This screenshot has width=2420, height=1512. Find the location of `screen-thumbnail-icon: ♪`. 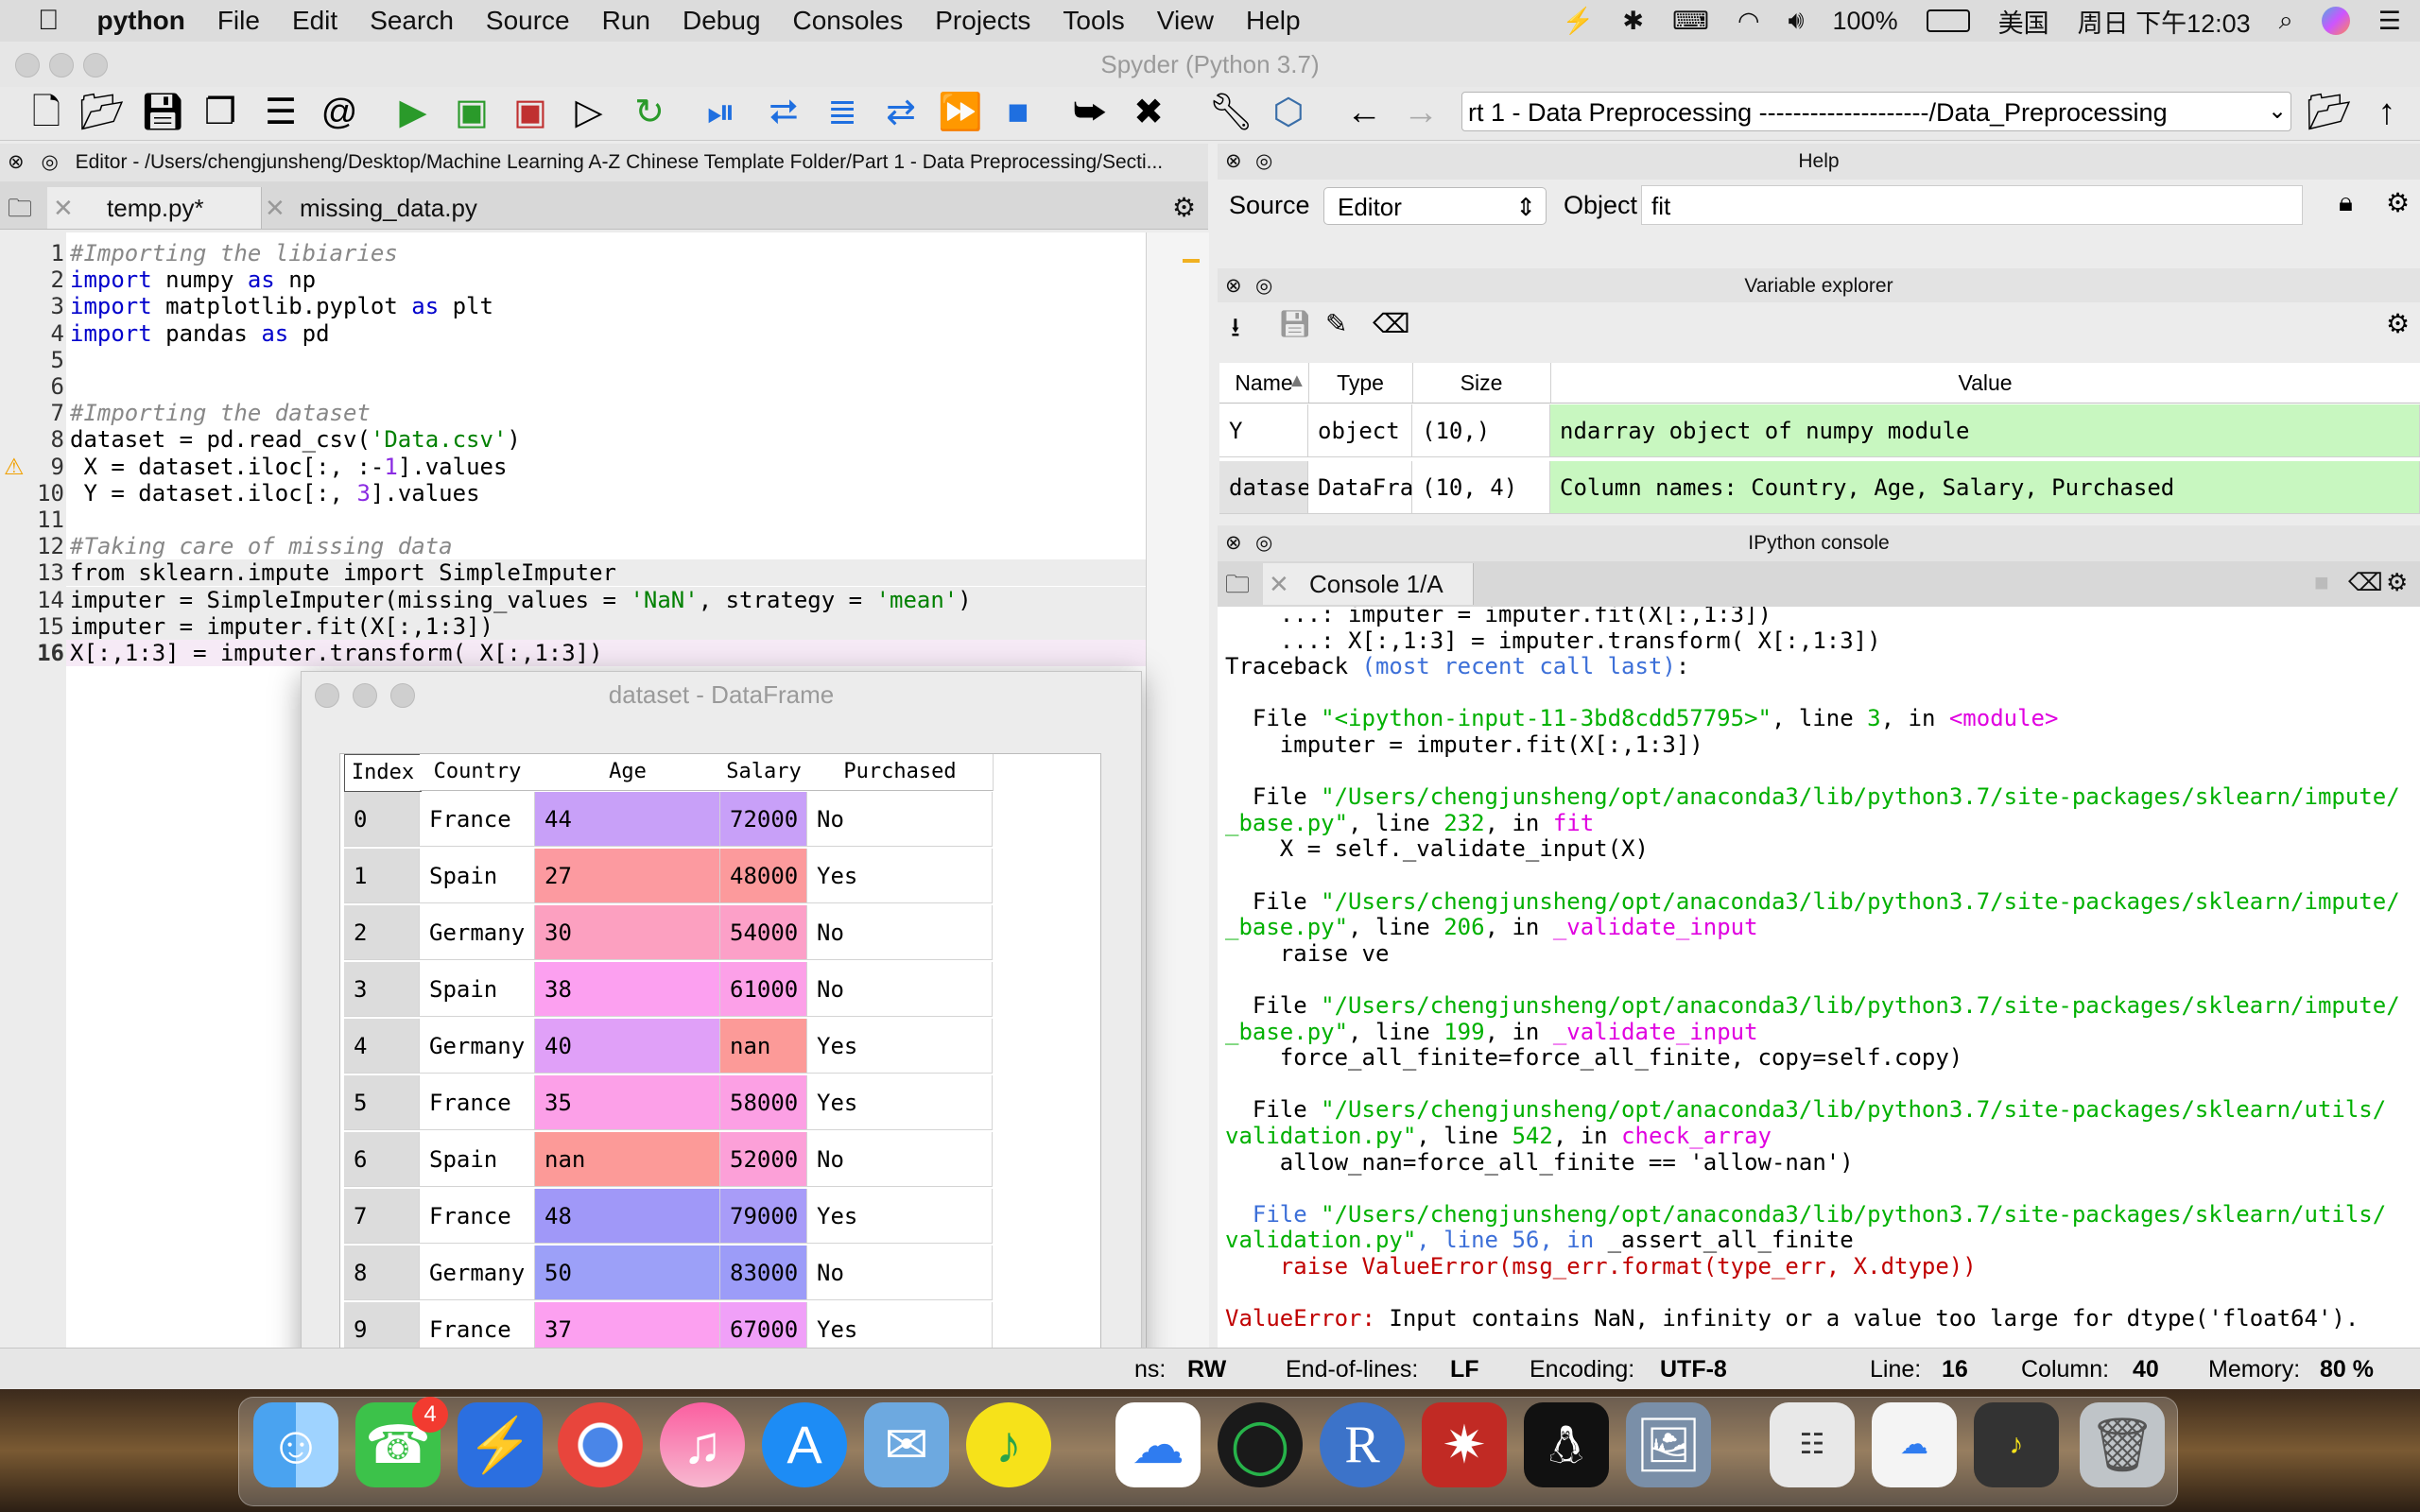

screen-thumbnail-icon: ♪ is located at coordinates (2017, 1444).